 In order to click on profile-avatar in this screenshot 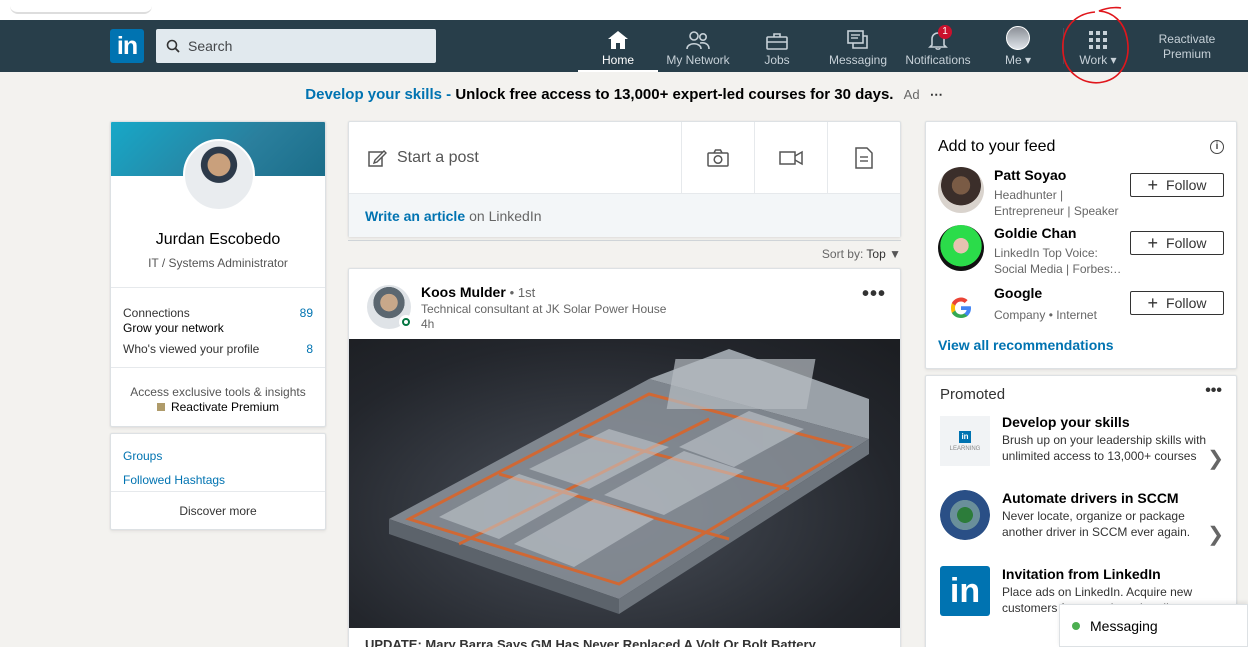, I will do `click(219, 175)`.